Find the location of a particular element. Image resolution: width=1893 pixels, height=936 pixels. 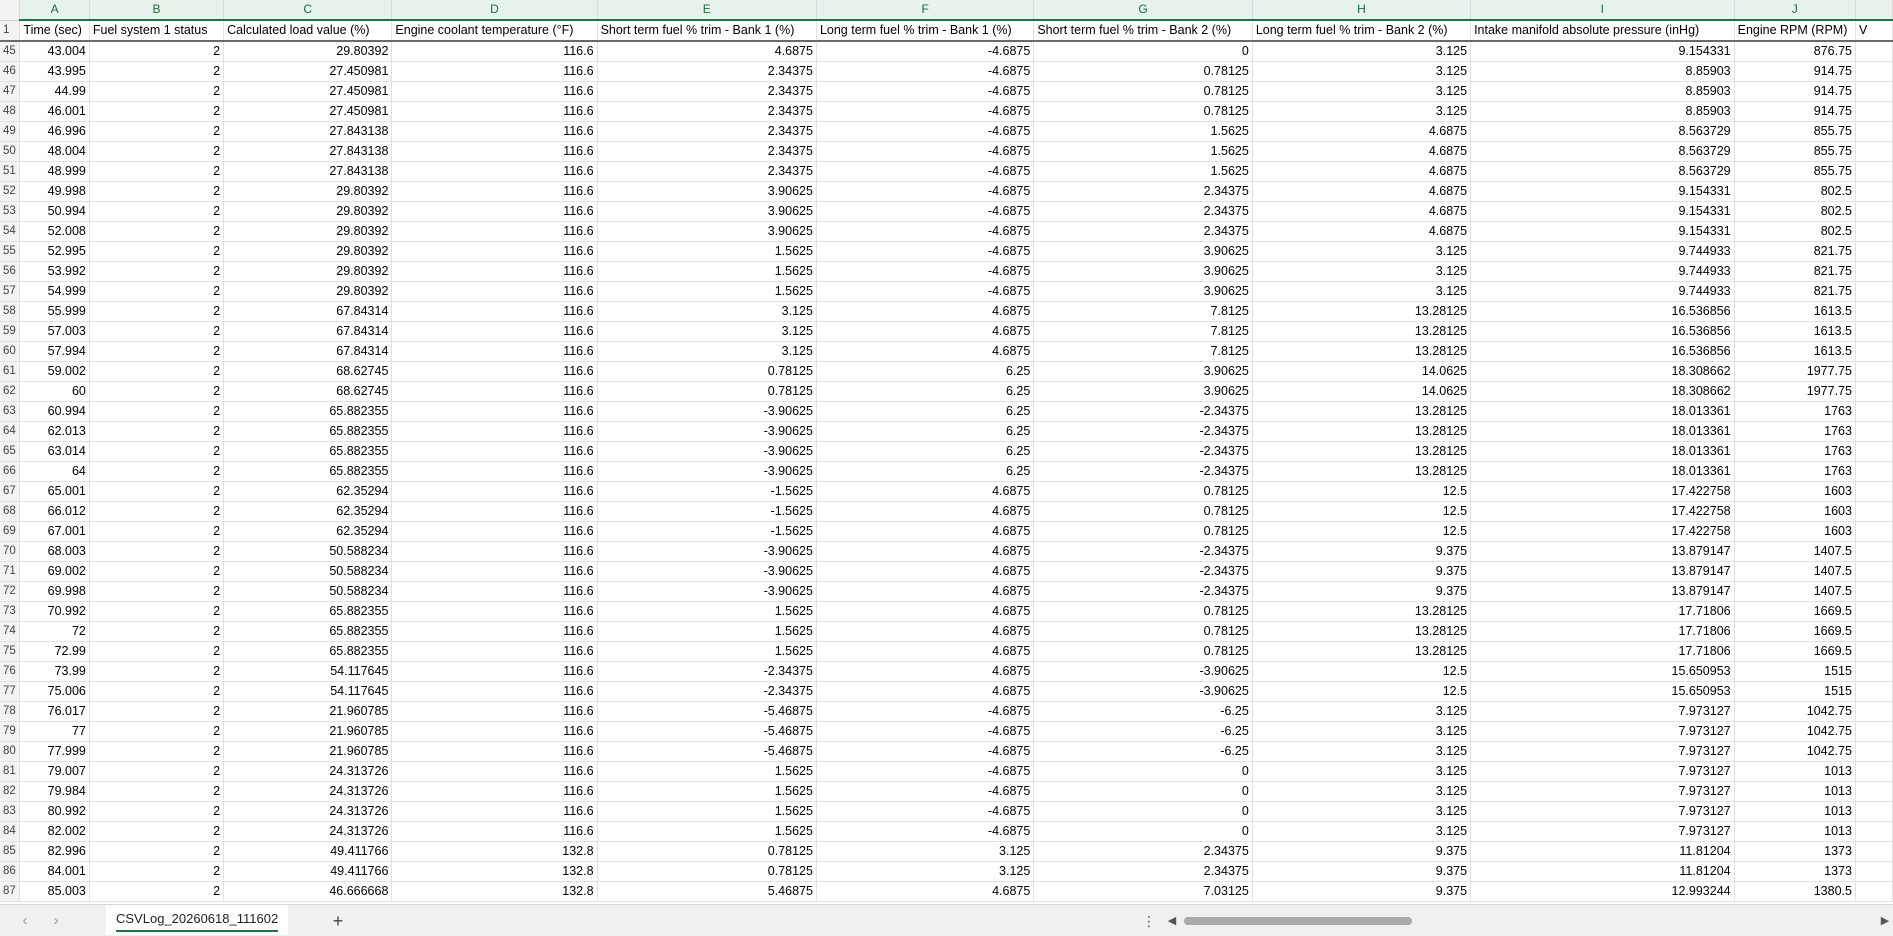

row-number: 56 is located at coordinates (10, 271).